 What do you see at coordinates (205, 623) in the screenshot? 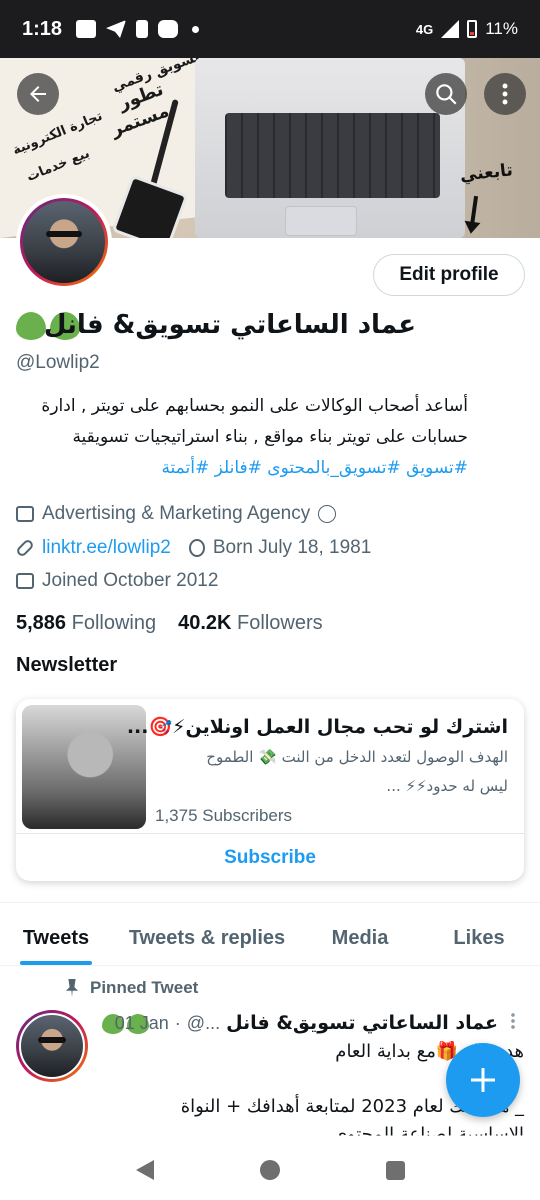
I see `followers-count: 40.2K` at bounding box center [205, 623].